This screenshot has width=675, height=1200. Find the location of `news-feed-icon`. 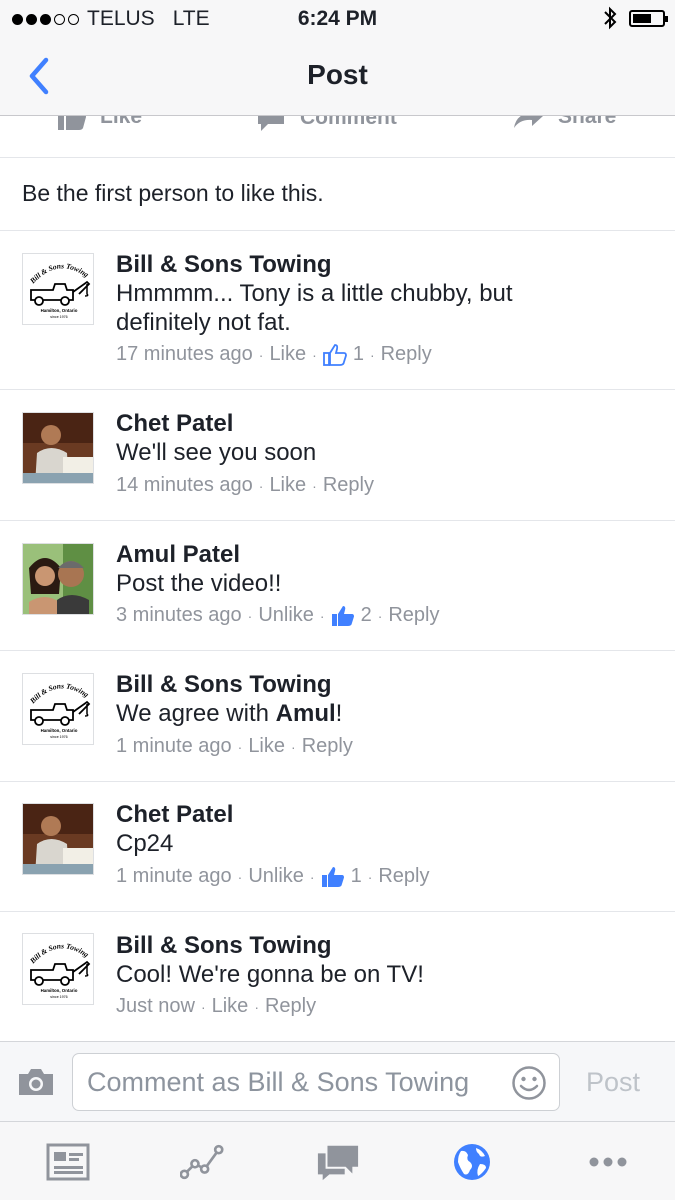

news-feed-icon is located at coordinates (68, 1162).